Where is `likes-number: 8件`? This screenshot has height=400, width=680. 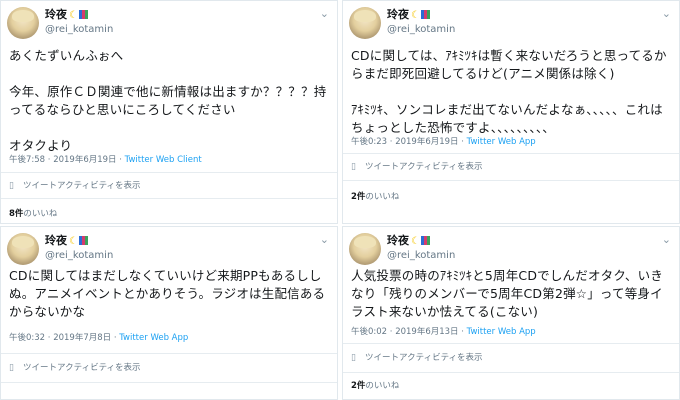 likes-number: 8件 is located at coordinates (16, 214).